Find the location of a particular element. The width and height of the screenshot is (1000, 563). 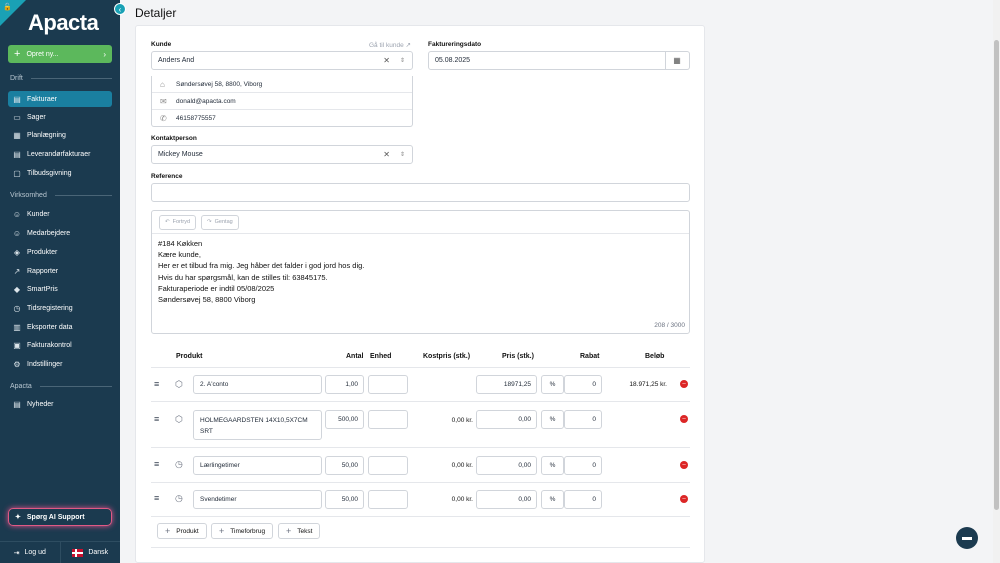

invoice-date-field: 05.08.2025 is located at coordinates (547, 60).